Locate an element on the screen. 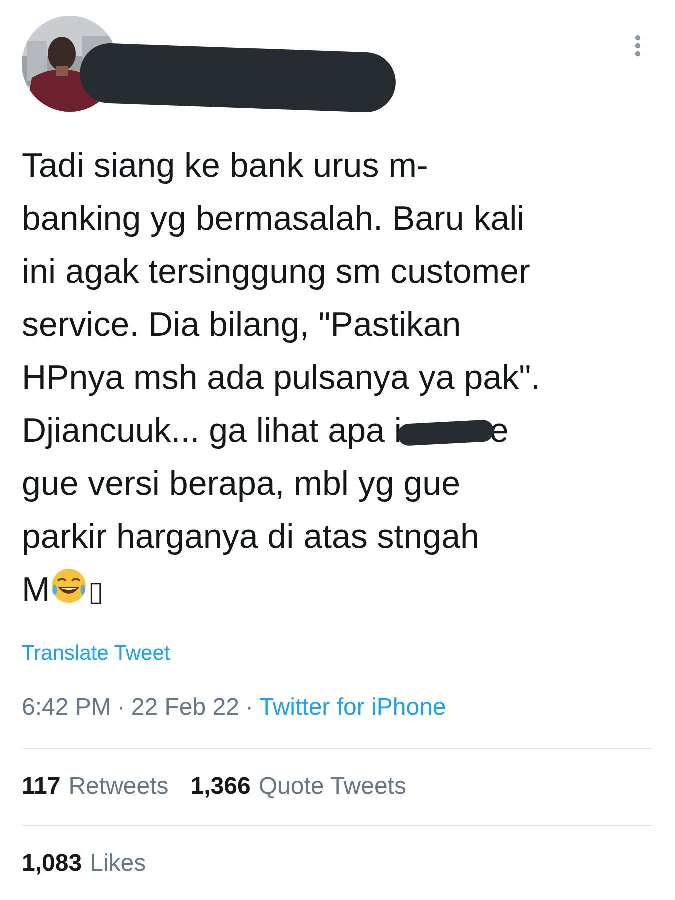 Image resolution: width=675 pixels, height=900 pixels. likes-count: 1,083 is located at coordinates (52, 864).